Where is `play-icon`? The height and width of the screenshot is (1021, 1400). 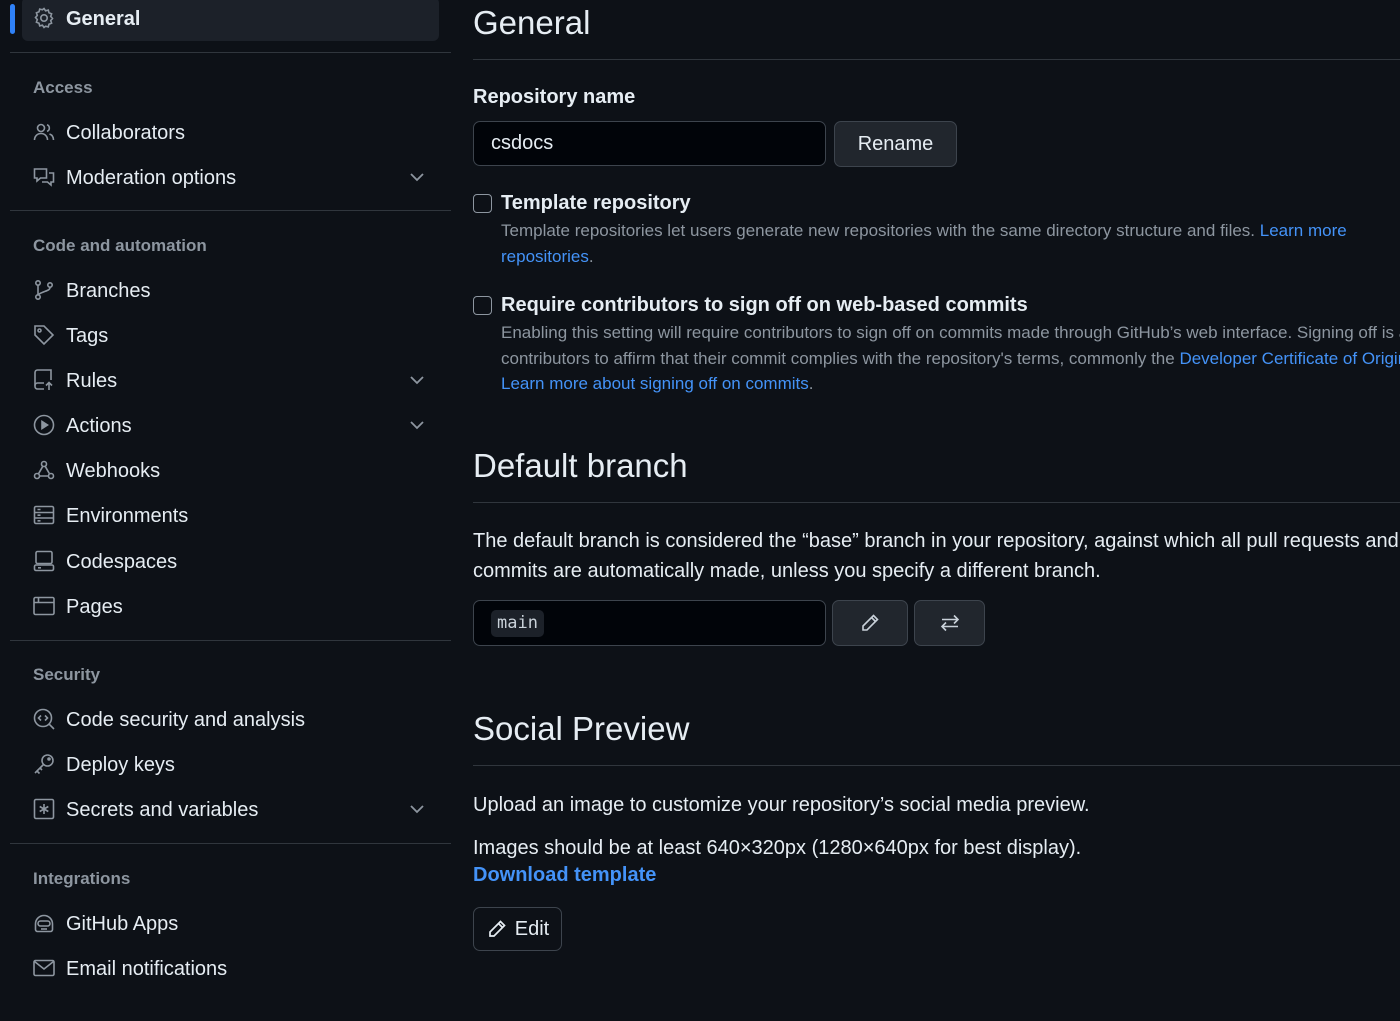
play-icon is located at coordinates (44, 425).